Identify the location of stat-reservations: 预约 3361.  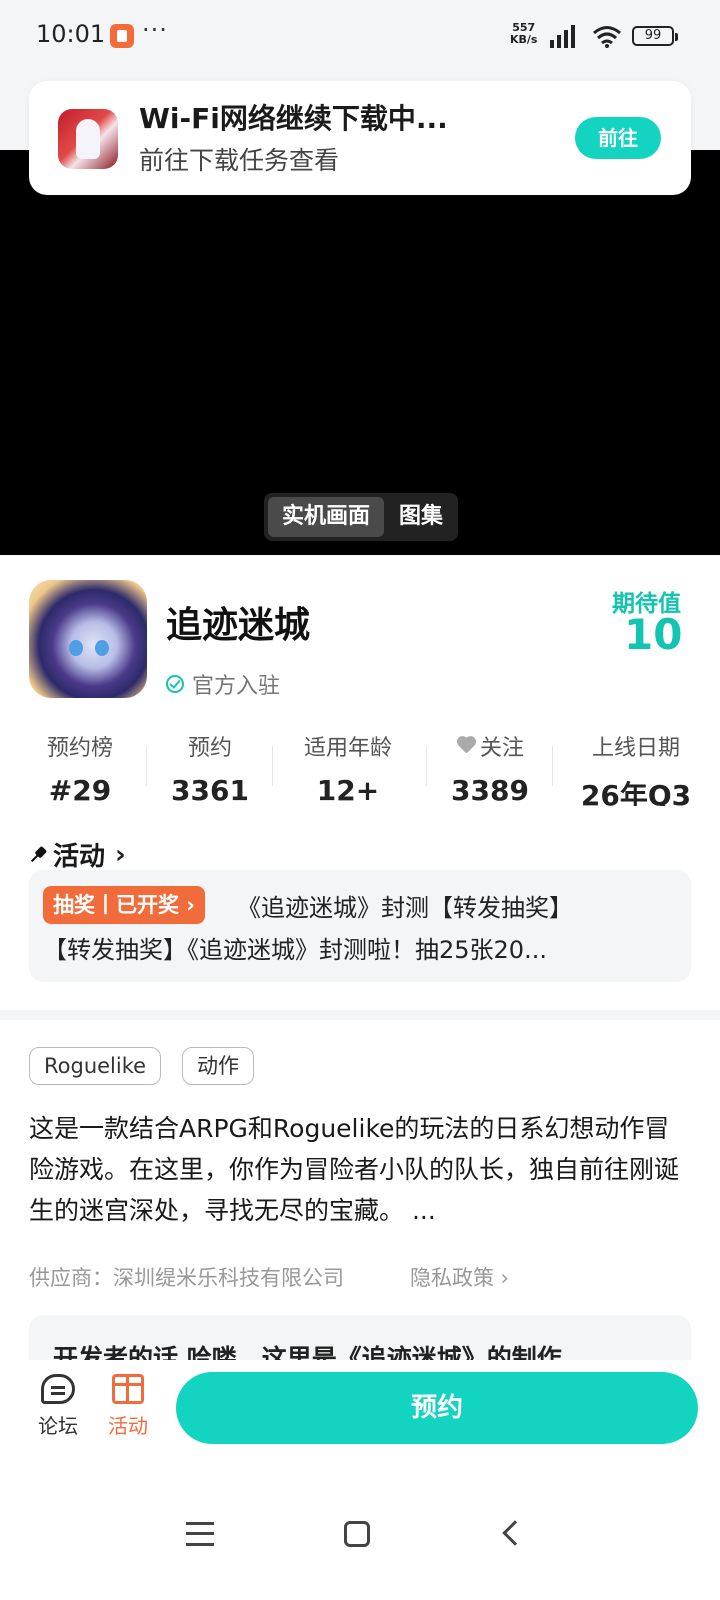
(210, 768).